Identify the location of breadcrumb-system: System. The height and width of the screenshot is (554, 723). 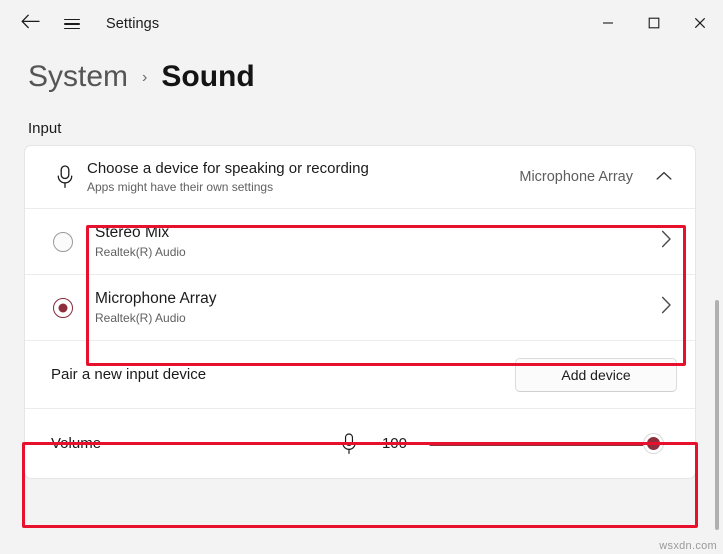
(78, 77).